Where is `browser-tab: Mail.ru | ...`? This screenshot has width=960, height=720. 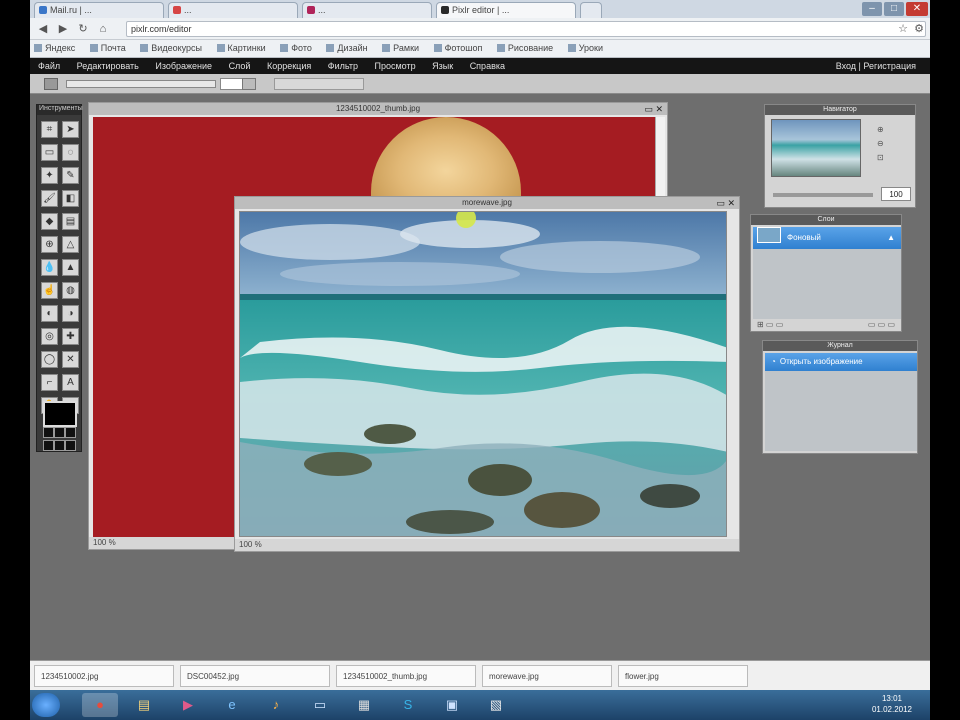 browser-tab: Mail.ru | ... is located at coordinates (99, 10).